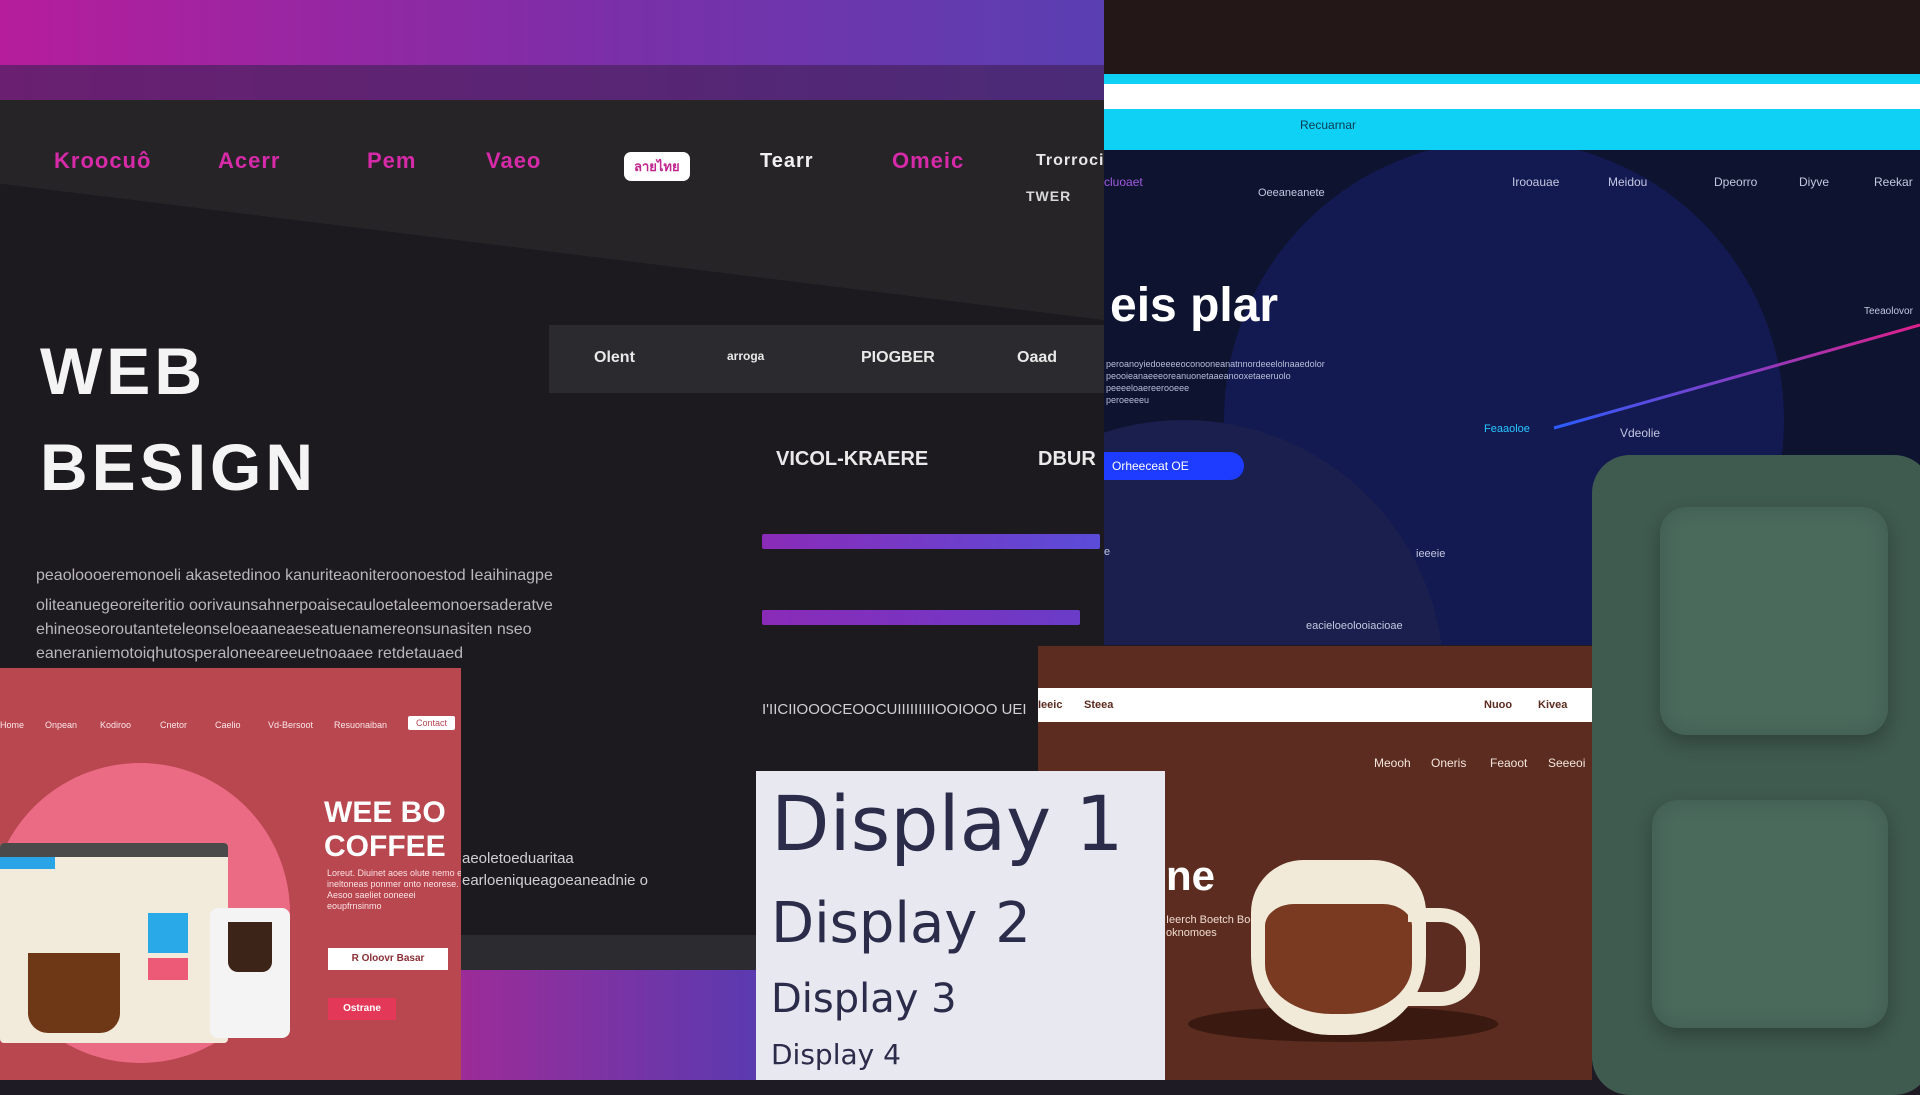 This screenshot has width=1920, height=1095. Describe the element at coordinates (250, 947) in the screenshot. I see `coffee-mug-illustration` at that location.